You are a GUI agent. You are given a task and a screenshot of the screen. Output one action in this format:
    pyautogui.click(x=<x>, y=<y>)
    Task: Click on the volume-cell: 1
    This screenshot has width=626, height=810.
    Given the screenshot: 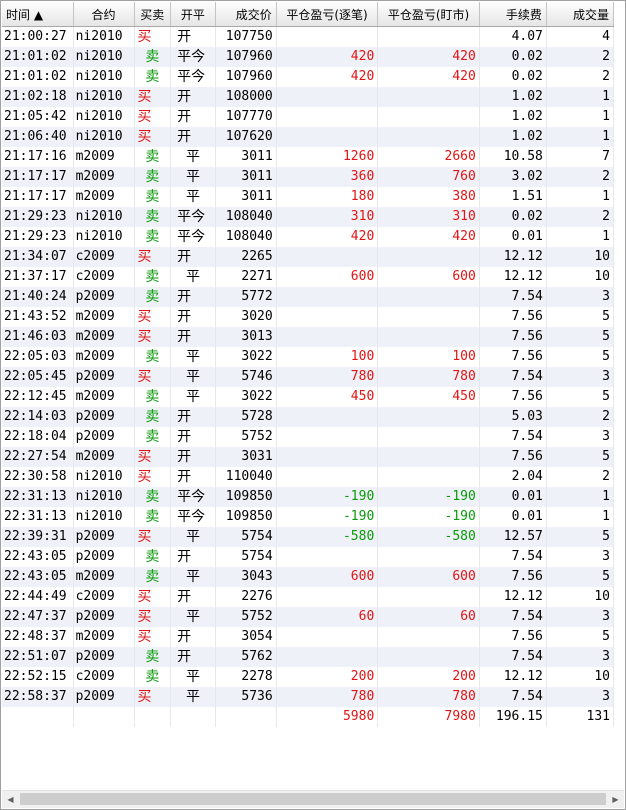 What is the action you would take?
    pyautogui.click(x=580, y=497)
    